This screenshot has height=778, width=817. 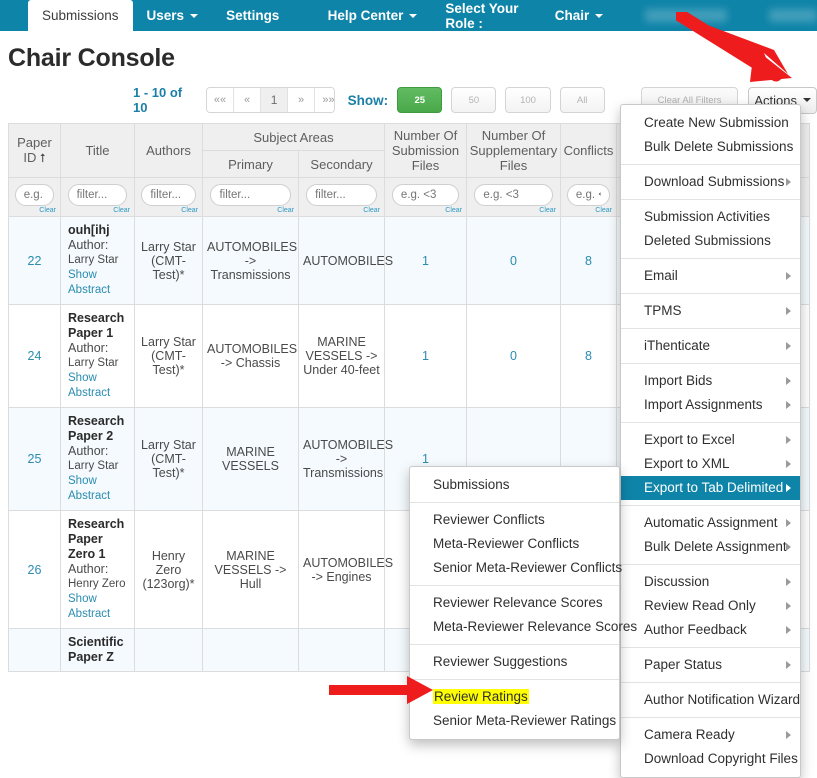 What do you see at coordinates (710, 630) in the screenshot?
I see `actions-menu-item-author-feedback: Author Feedback` at bounding box center [710, 630].